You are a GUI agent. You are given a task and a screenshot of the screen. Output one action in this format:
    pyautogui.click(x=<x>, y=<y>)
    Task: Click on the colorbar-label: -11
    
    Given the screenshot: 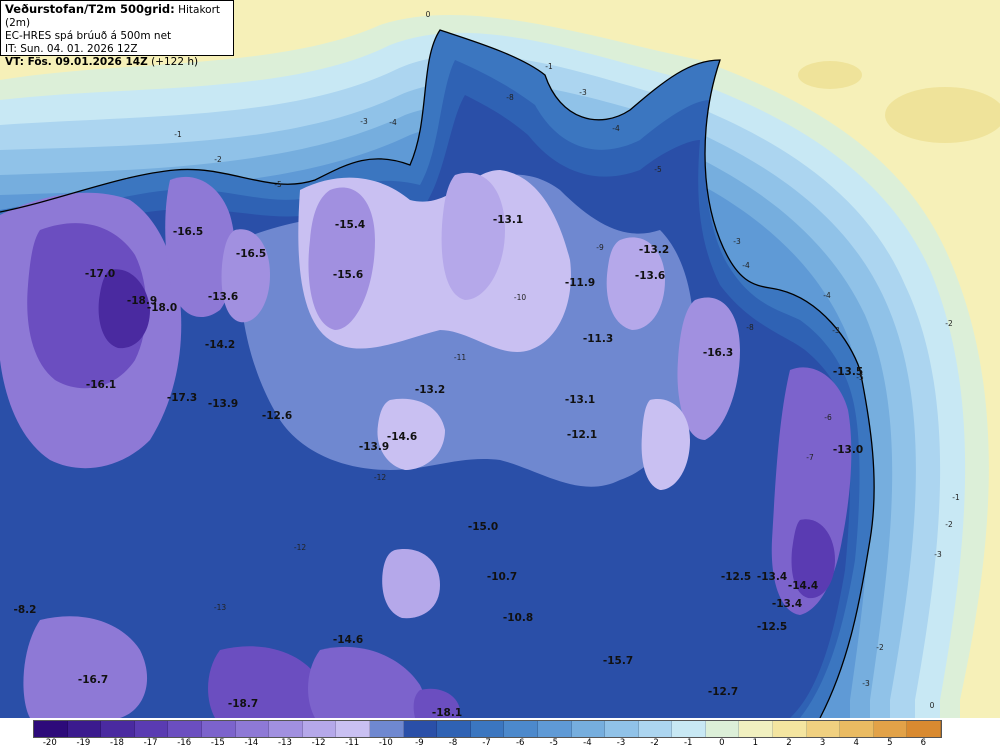 What is the action you would take?
    pyautogui.click(x=352, y=743)
    